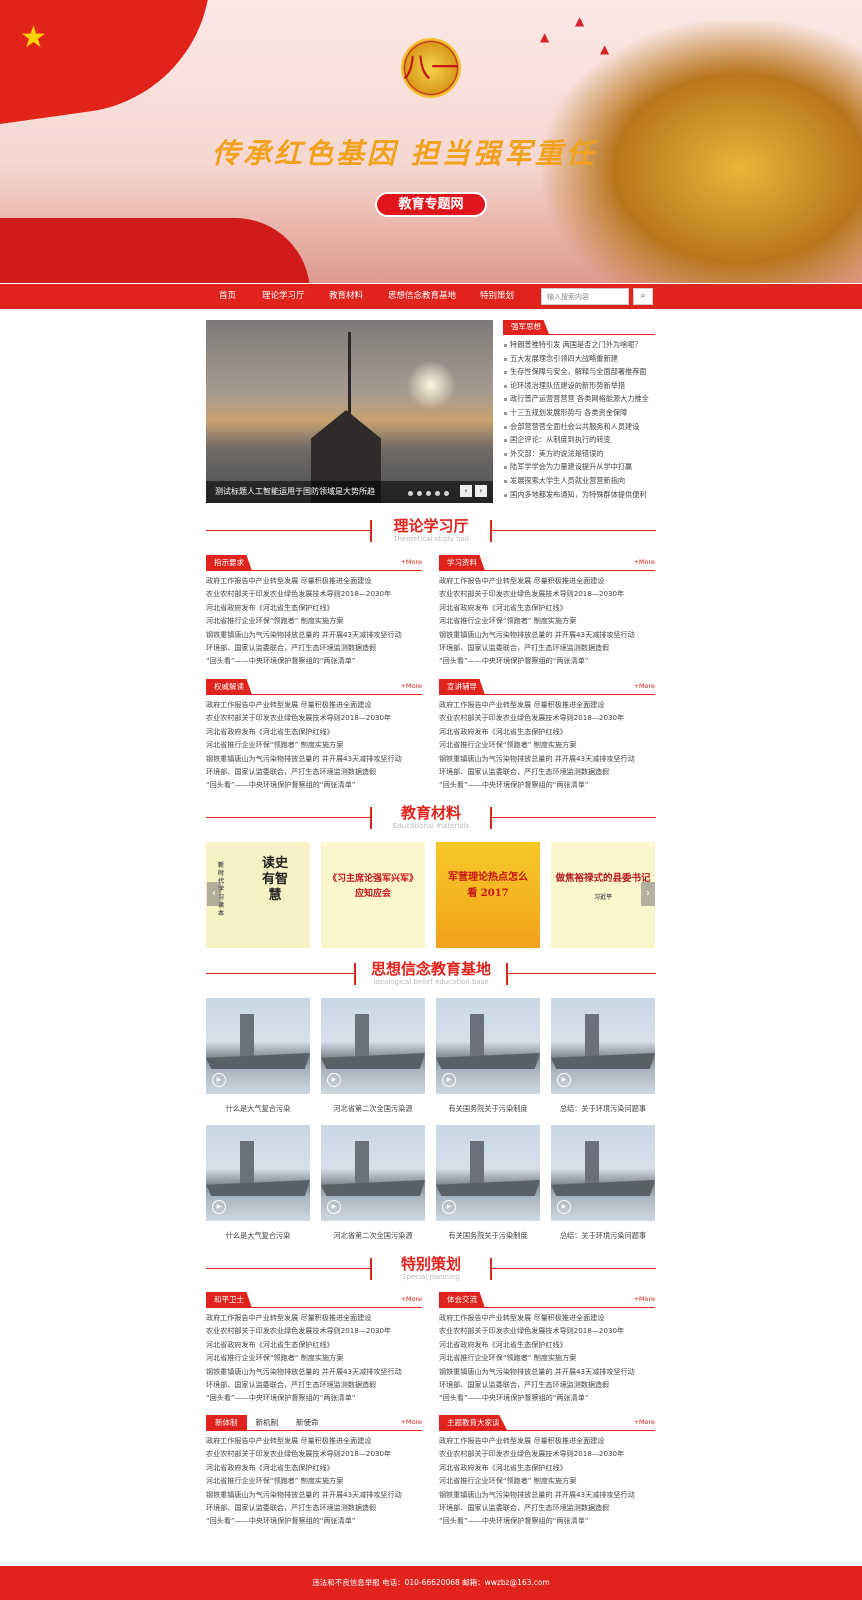 Image resolution: width=862 pixels, height=1600 pixels. I want to click on news-item: 论环境治理队伍建设的新形势新举措, so click(579, 386).